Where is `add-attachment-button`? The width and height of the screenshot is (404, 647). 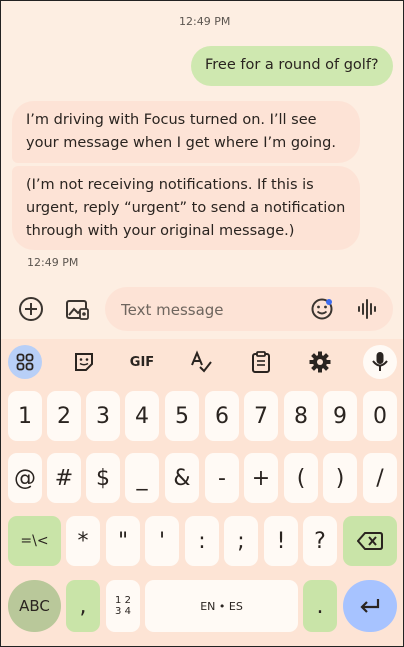 add-attachment-button is located at coordinates (31, 309).